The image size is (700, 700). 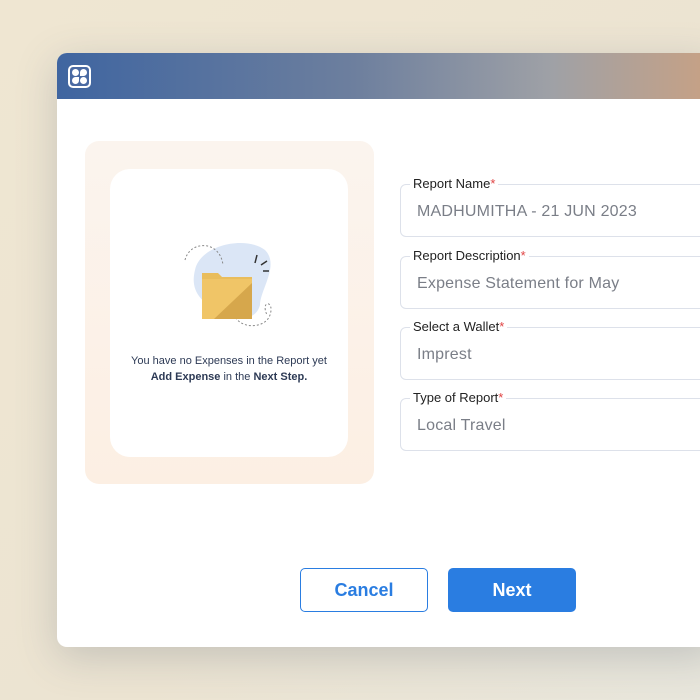 I want to click on cancel-button: Cancel, so click(x=364, y=590).